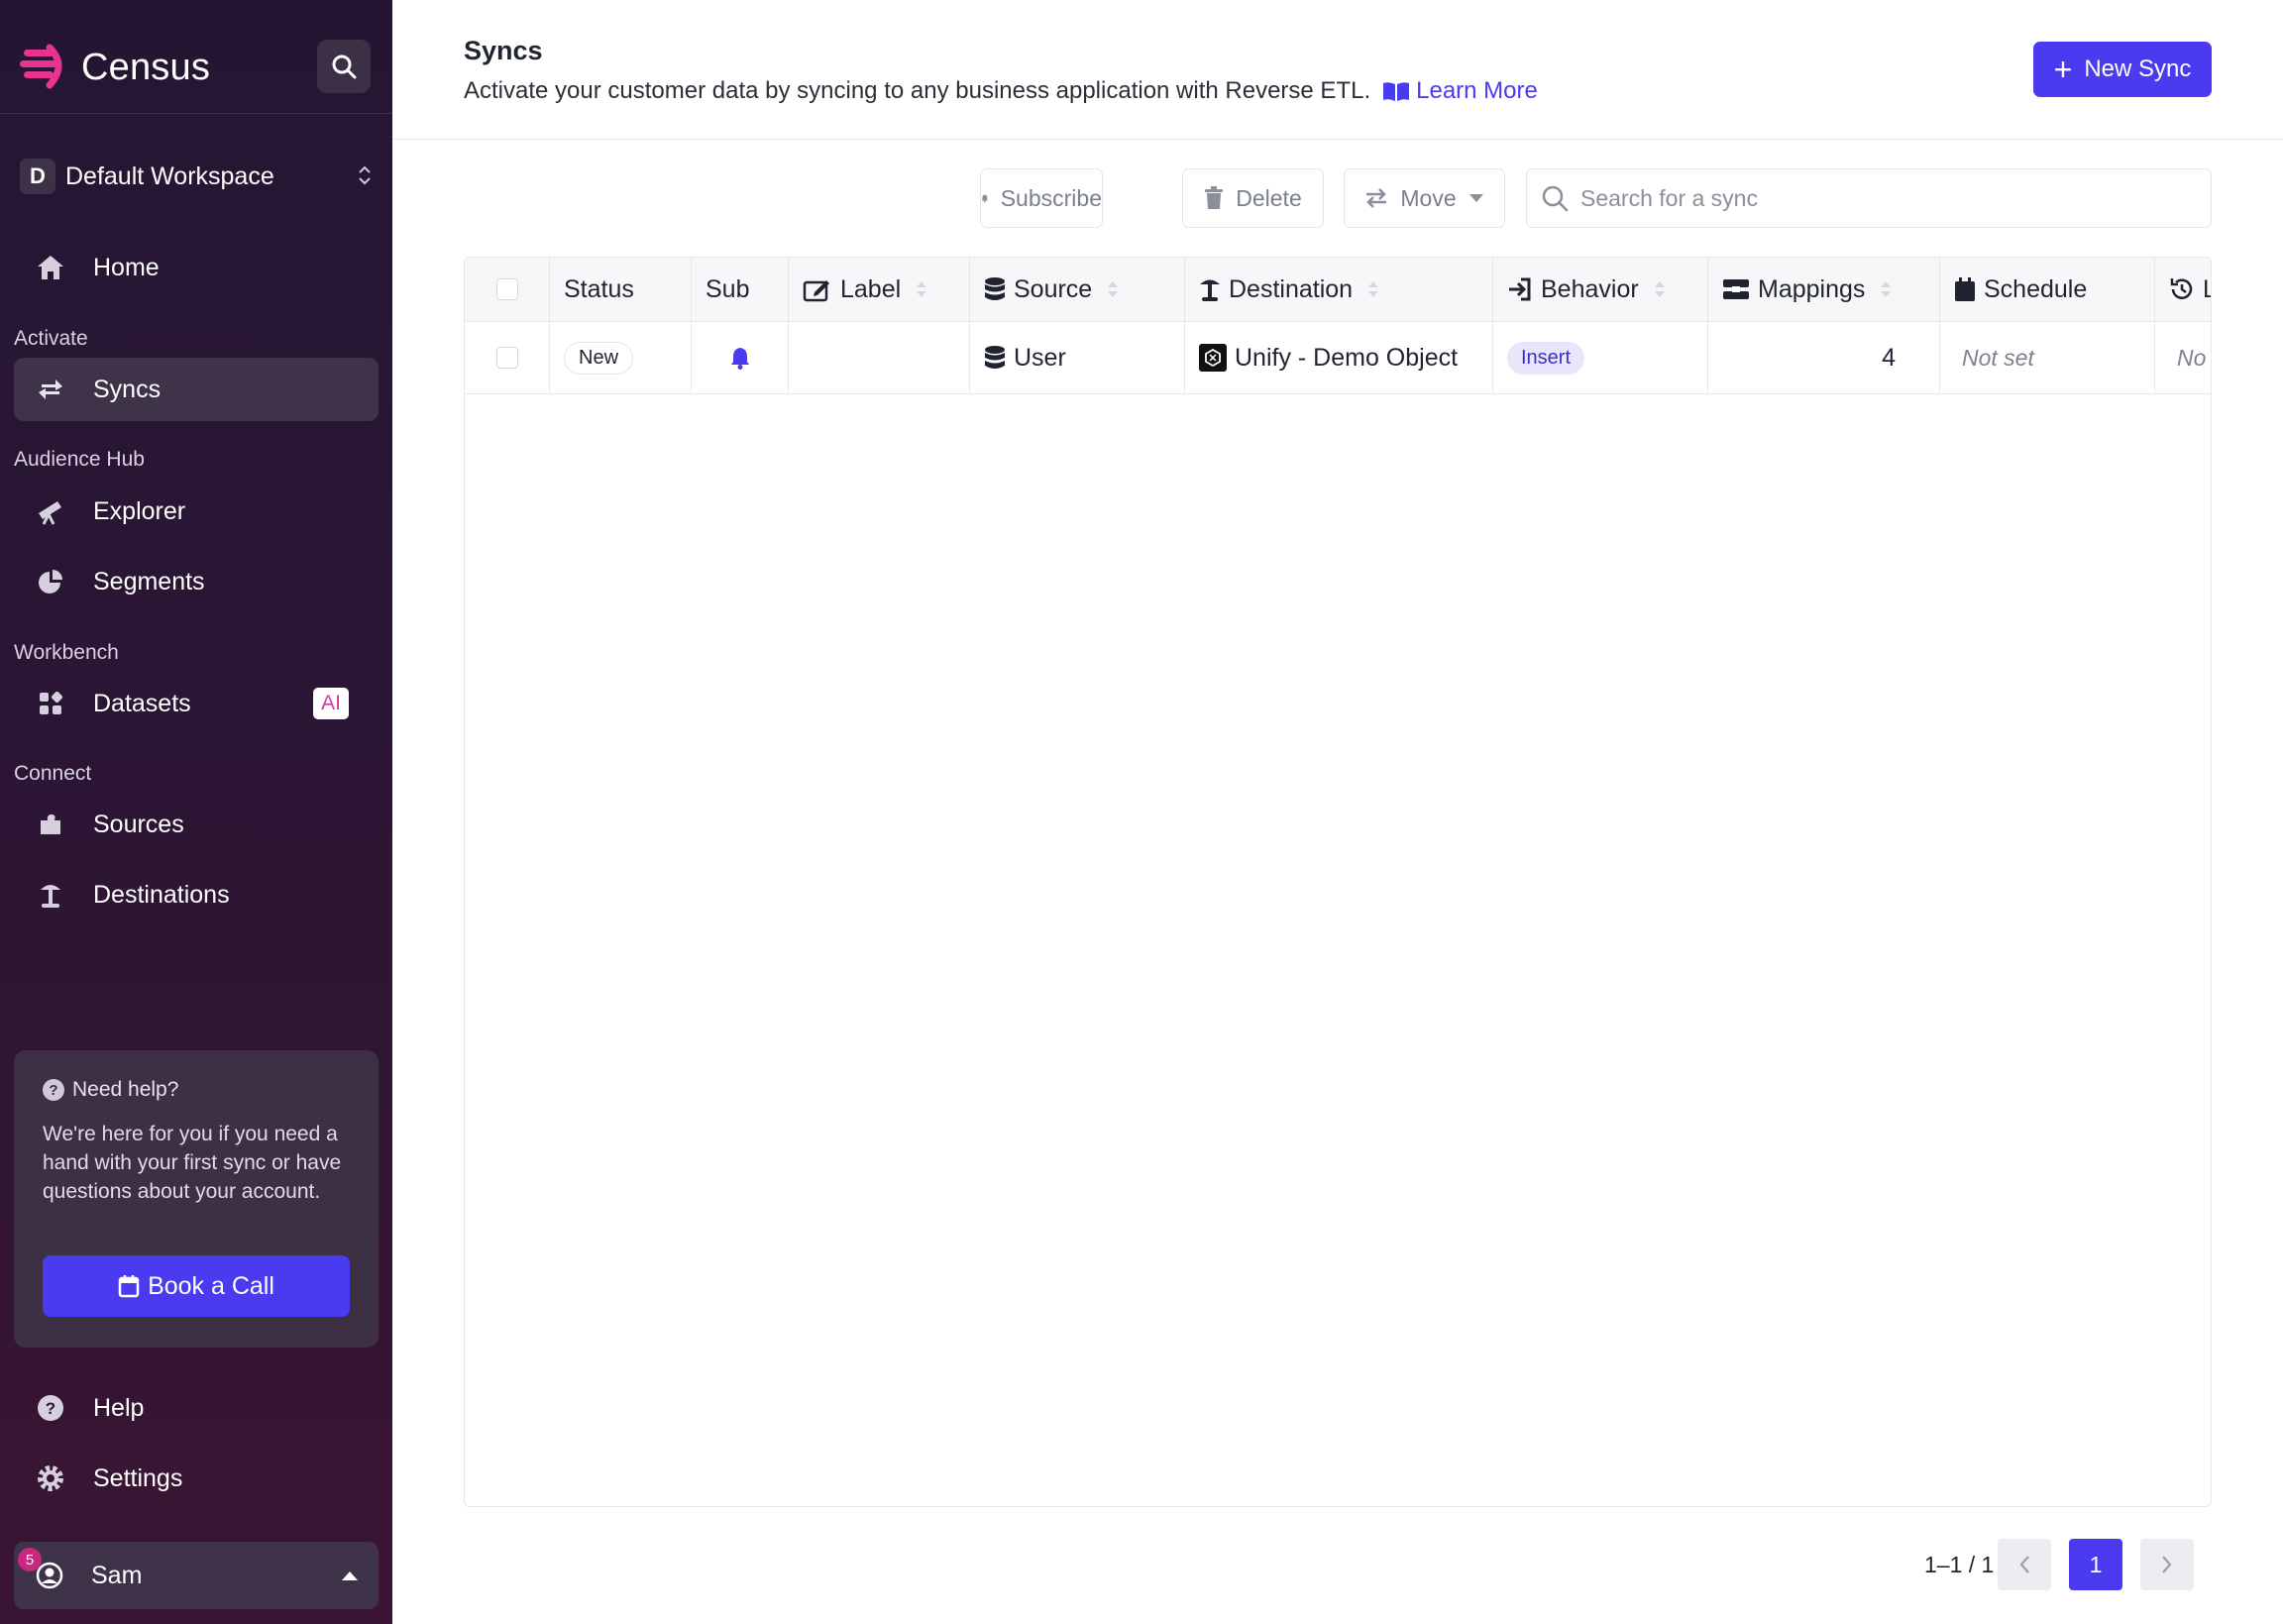 This screenshot has height=1624, width=2283. I want to click on workspace-switcher: D Default Workspace, so click(198, 176).